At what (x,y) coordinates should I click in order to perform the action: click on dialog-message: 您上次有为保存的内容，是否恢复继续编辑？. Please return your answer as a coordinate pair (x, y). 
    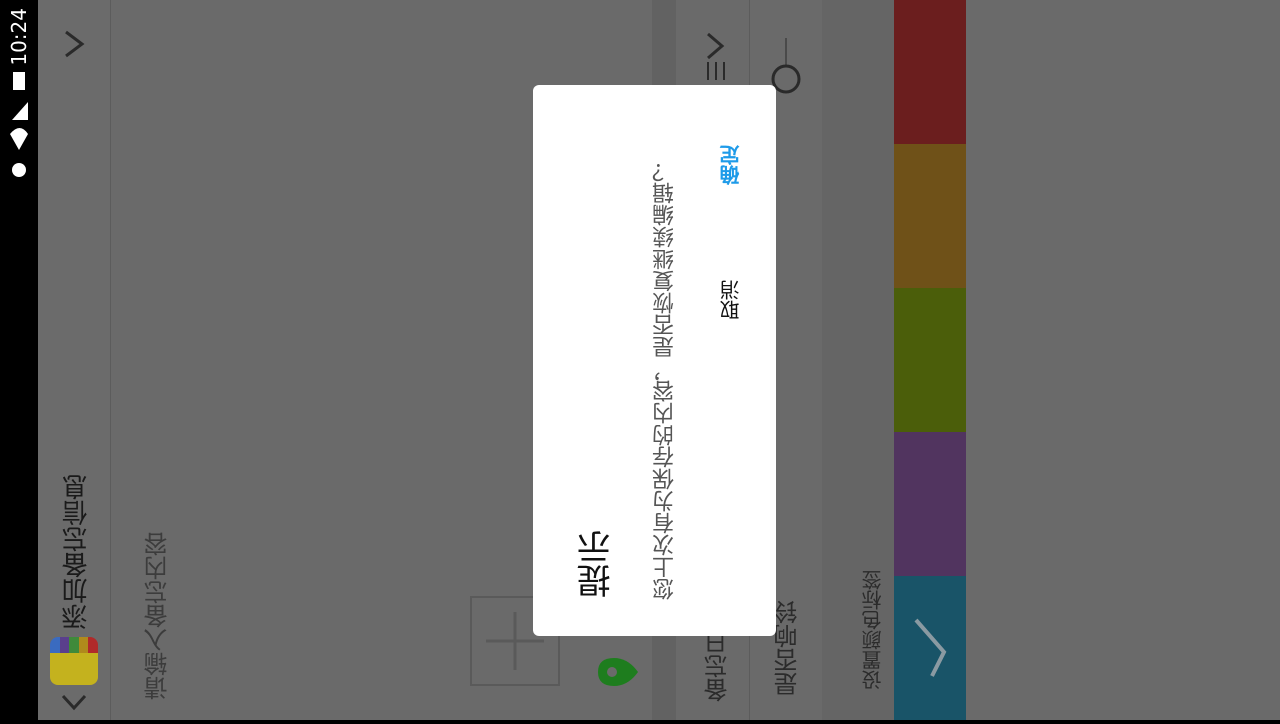
    Looking at the image, I should click on (665, 380).